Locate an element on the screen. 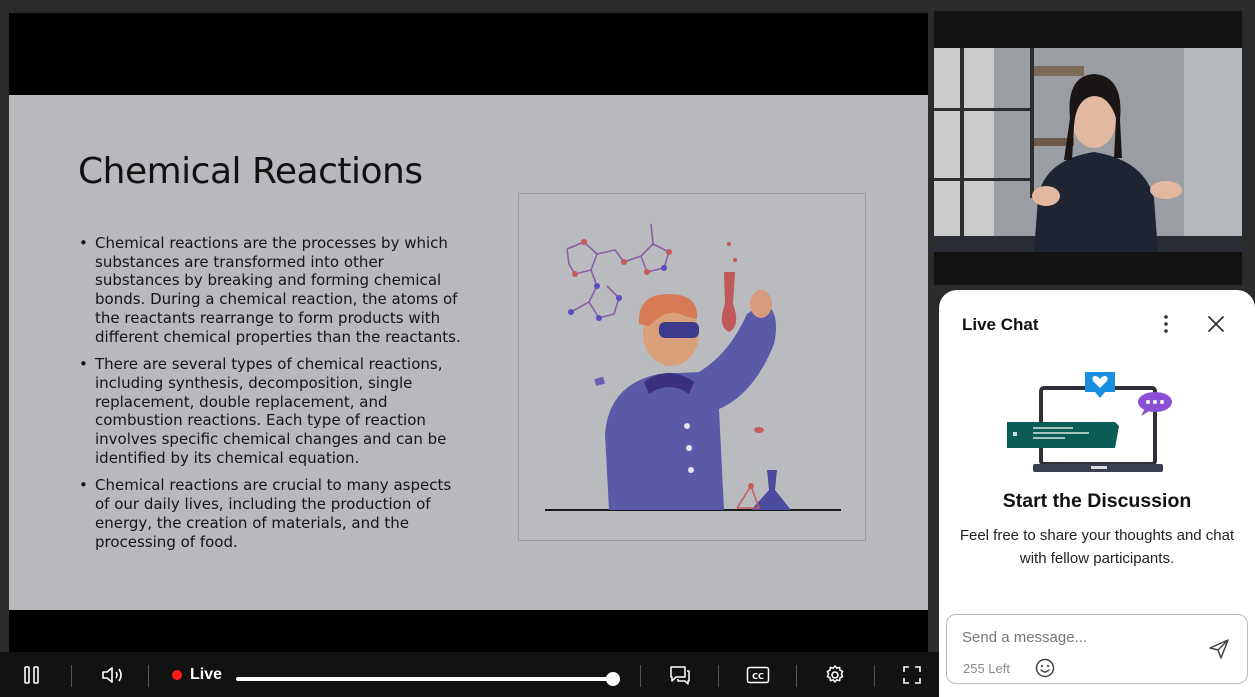  emoji-button is located at coordinates (1045, 668).